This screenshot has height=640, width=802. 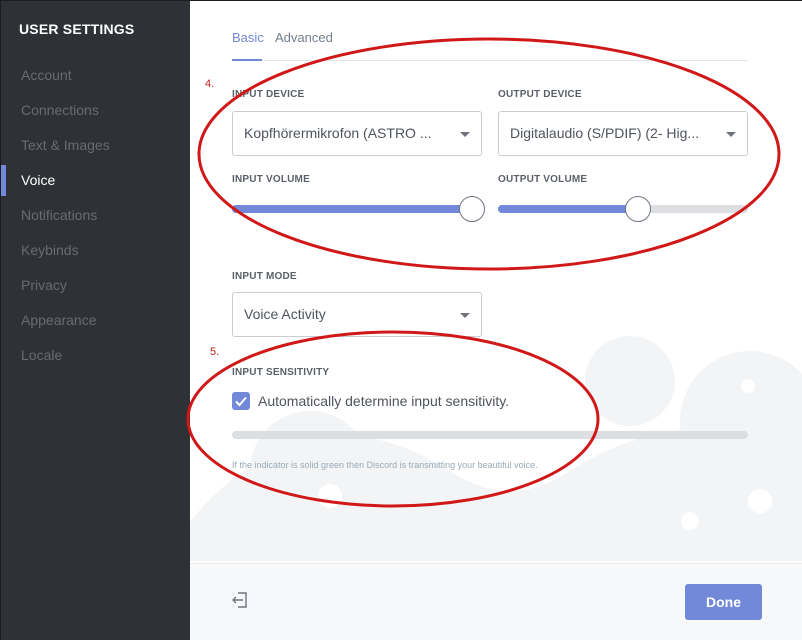 I want to click on sidebar-item-connections: Connections, so click(x=95, y=110).